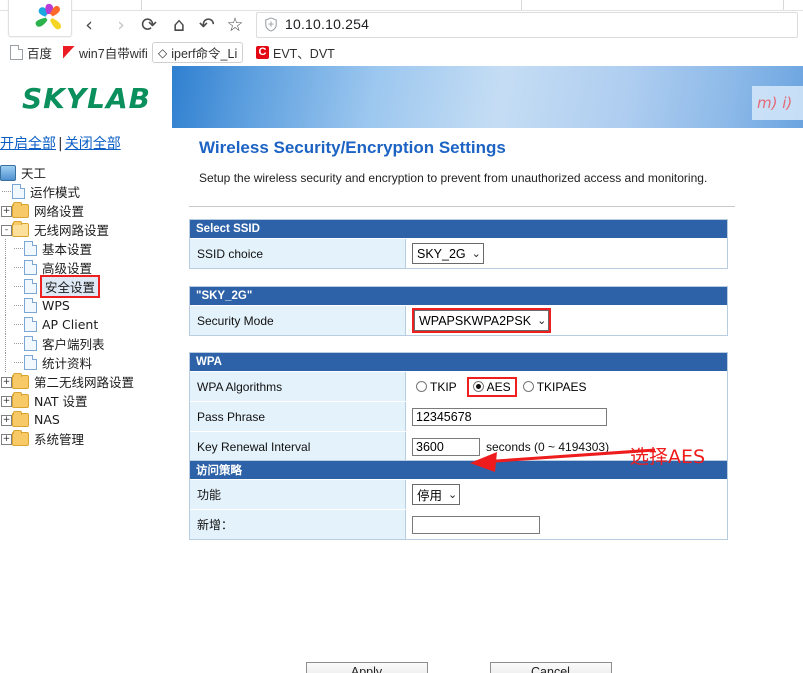 The height and width of the screenshot is (673, 803). What do you see at coordinates (207, 25) in the screenshot?
I see `undo-button: ↶` at bounding box center [207, 25].